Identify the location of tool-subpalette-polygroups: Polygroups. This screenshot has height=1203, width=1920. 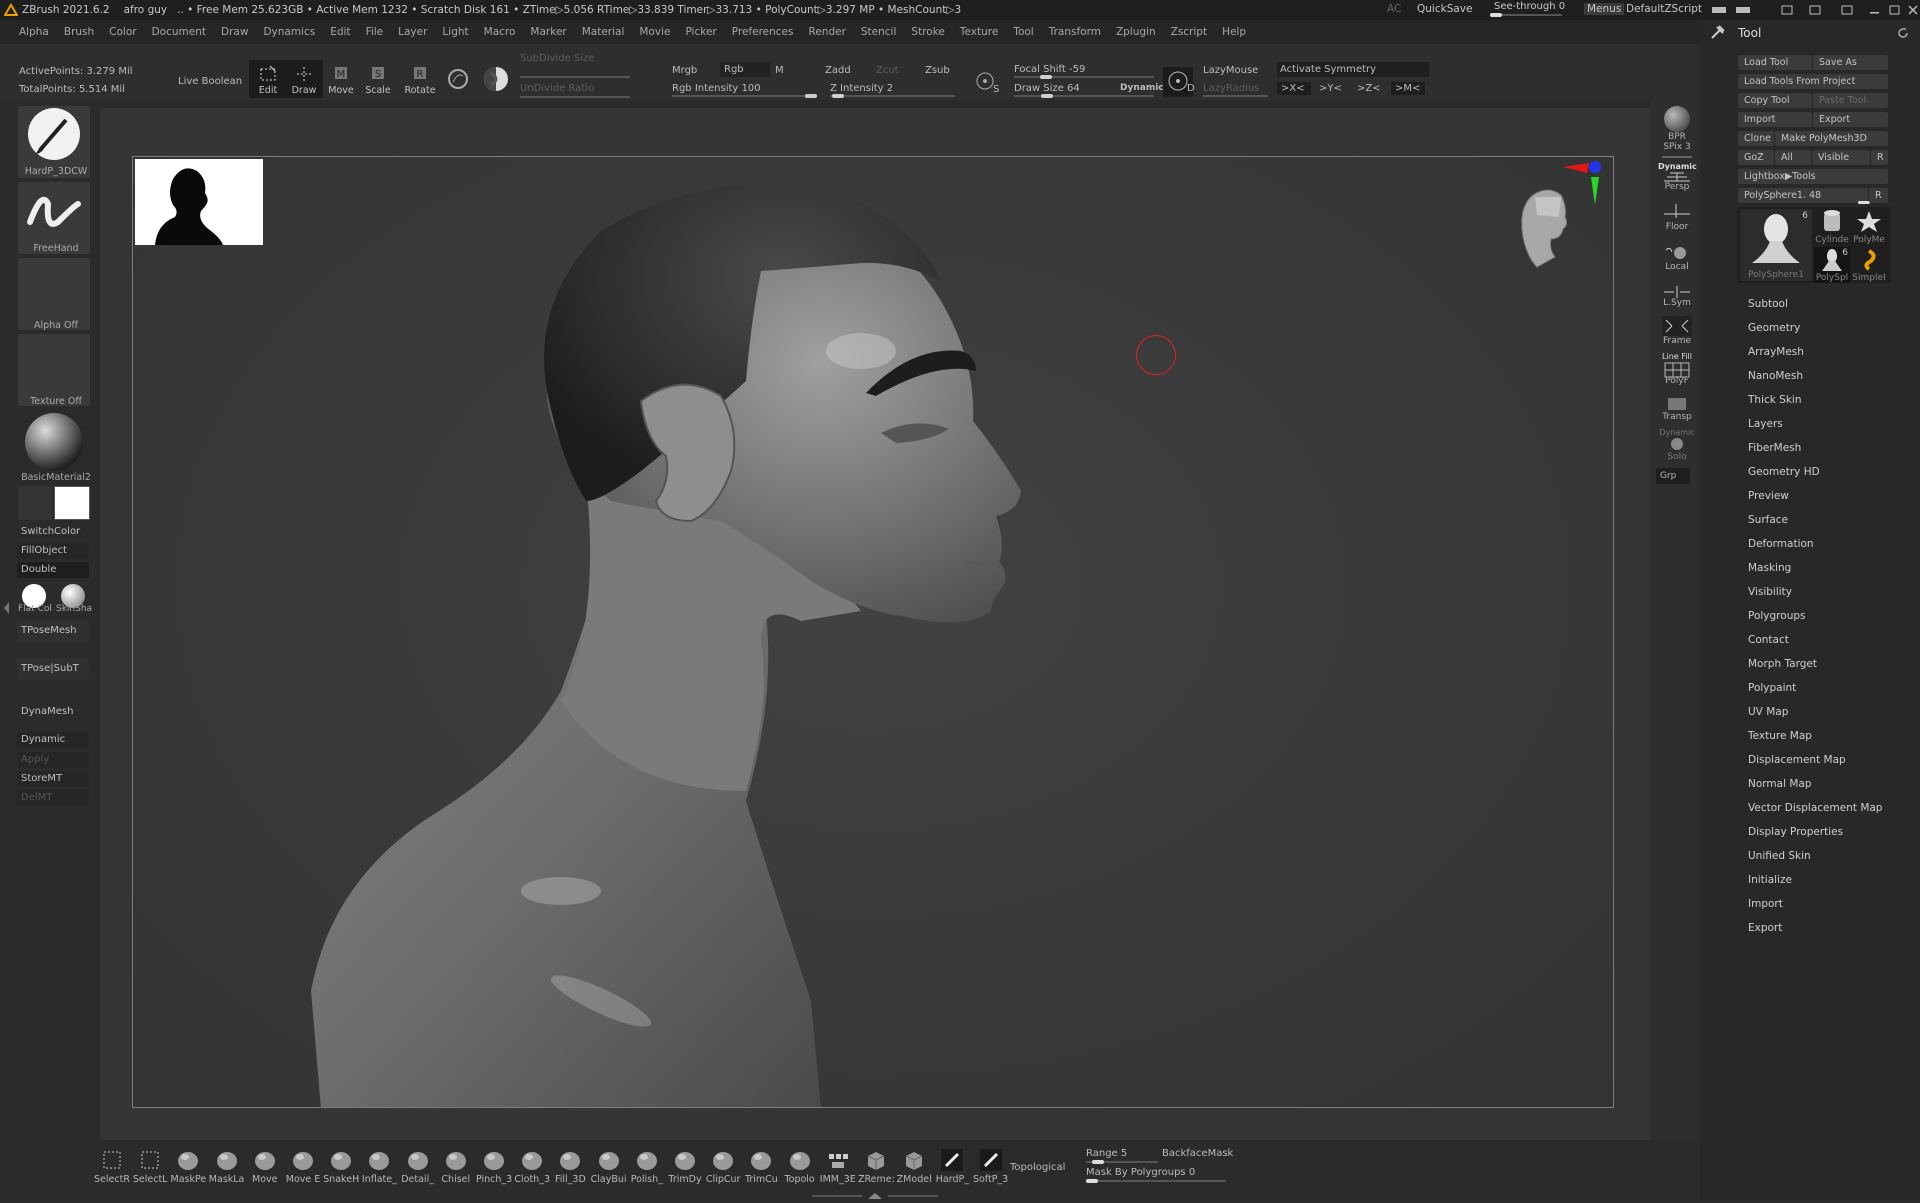
(1776, 616).